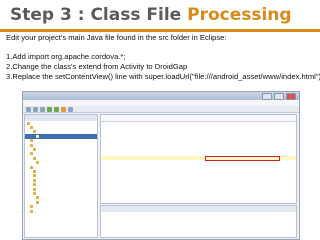 The width and height of the screenshot is (320, 240). Describe the element at coordinates (239, 15) in the screenshot. I see `title-processing: Processing` at that location.